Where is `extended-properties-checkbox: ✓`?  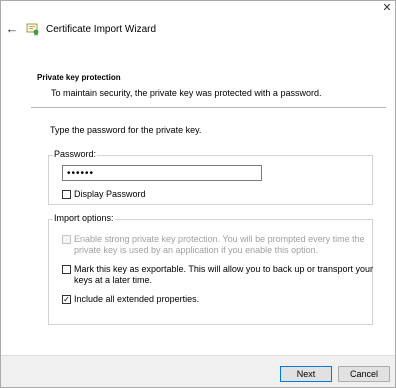
extended-properties-checkbox: ✓ is located at coordinates (66, 299).